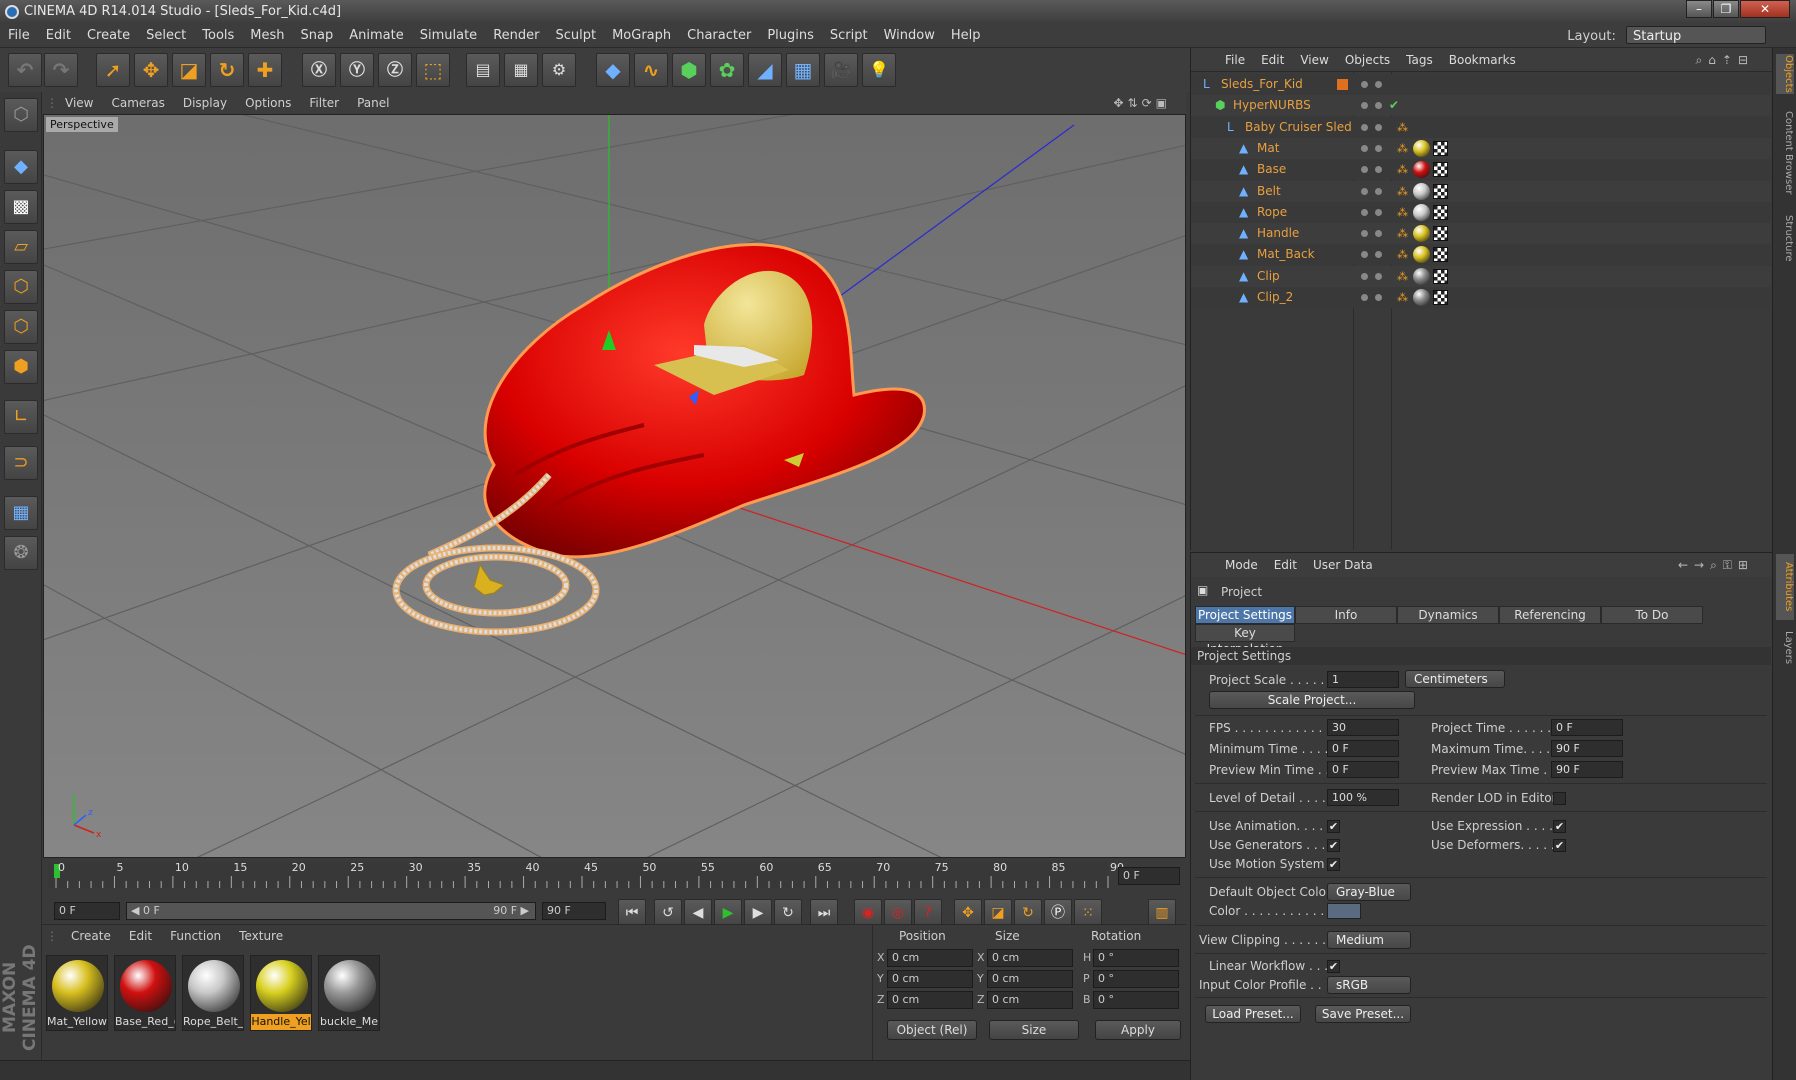 The width and height of the screenshot is (1796, 1080). What do you see at coordinates (932, 1030) in the screenshot?
I see `coord-mode-dropdown: Object (Rel)` at bounding box center [932, 1030].